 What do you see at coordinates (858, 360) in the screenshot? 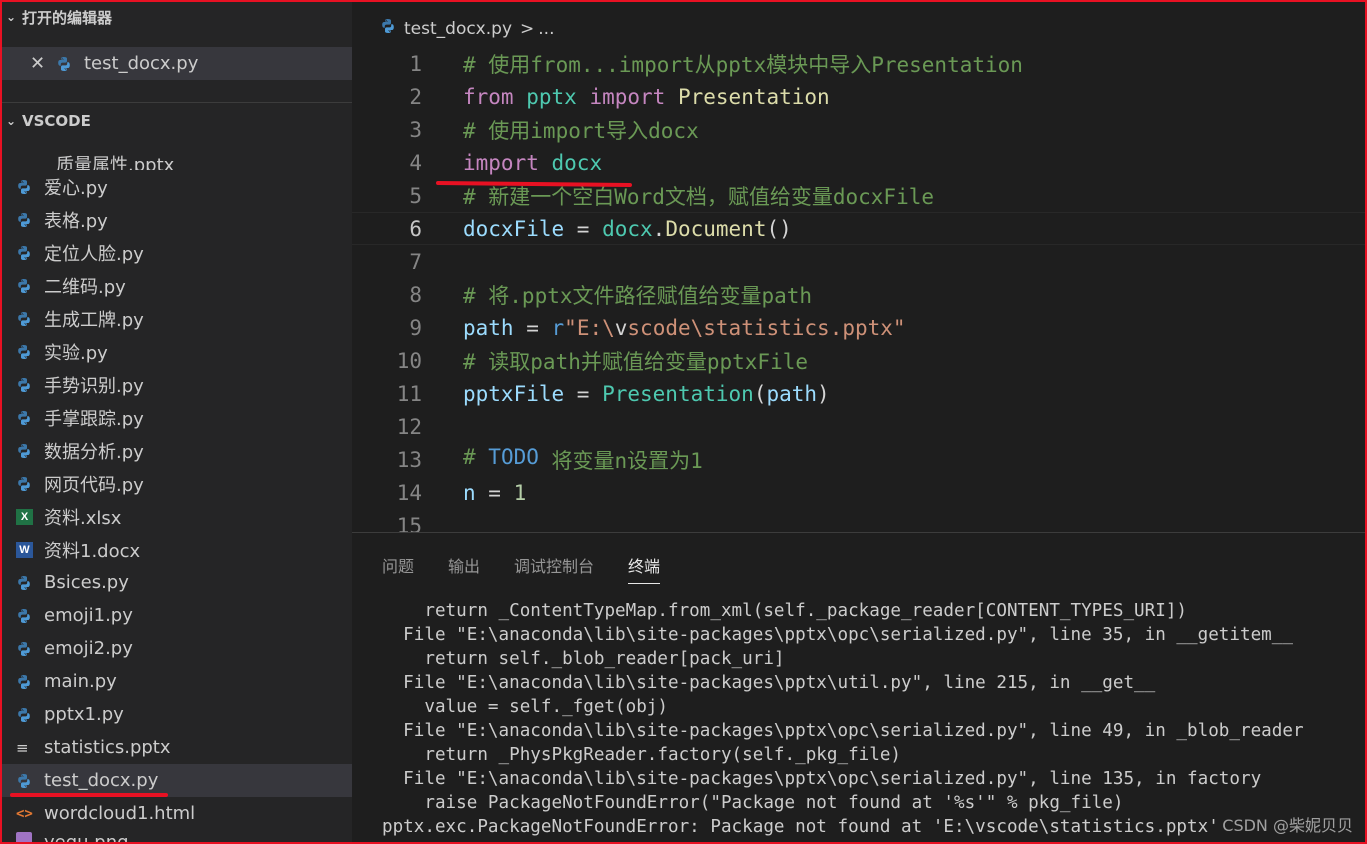
I see `code-line: 10 # 读取path并赋值给变量pptxFile` at bounding box center [858, 360].